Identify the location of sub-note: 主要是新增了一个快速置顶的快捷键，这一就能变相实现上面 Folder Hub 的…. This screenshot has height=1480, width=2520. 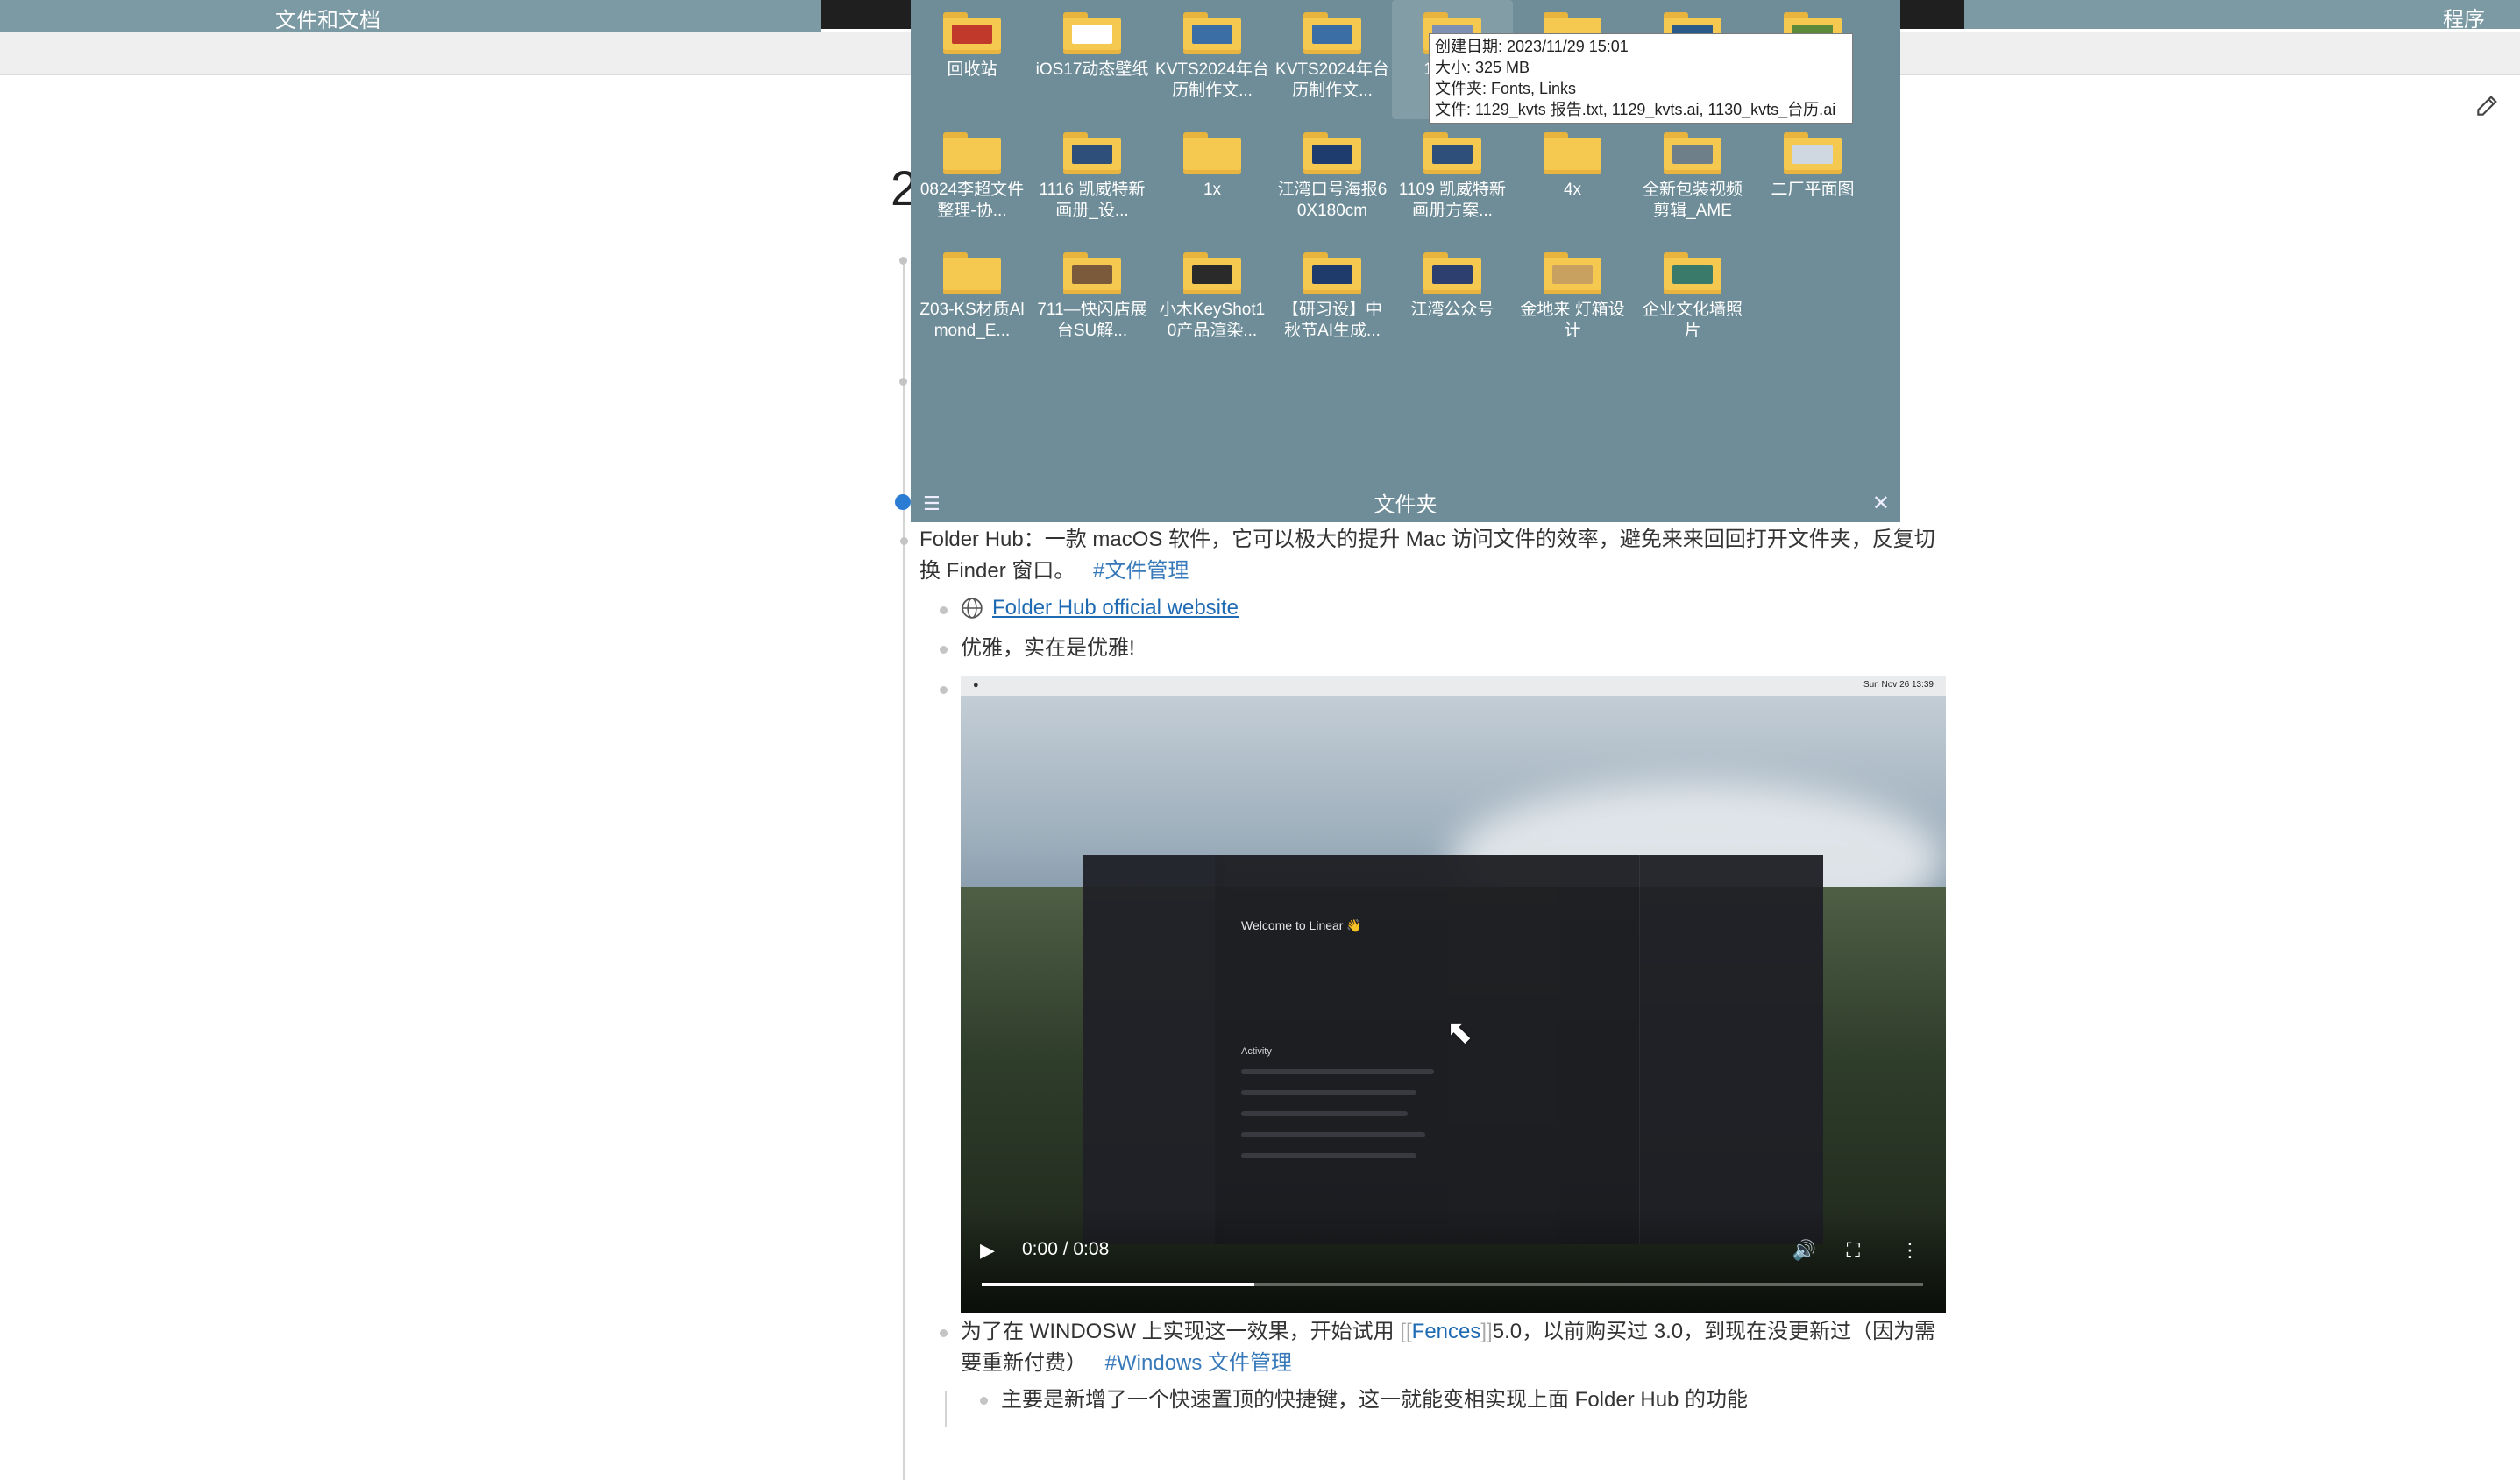
(1375, 1400).